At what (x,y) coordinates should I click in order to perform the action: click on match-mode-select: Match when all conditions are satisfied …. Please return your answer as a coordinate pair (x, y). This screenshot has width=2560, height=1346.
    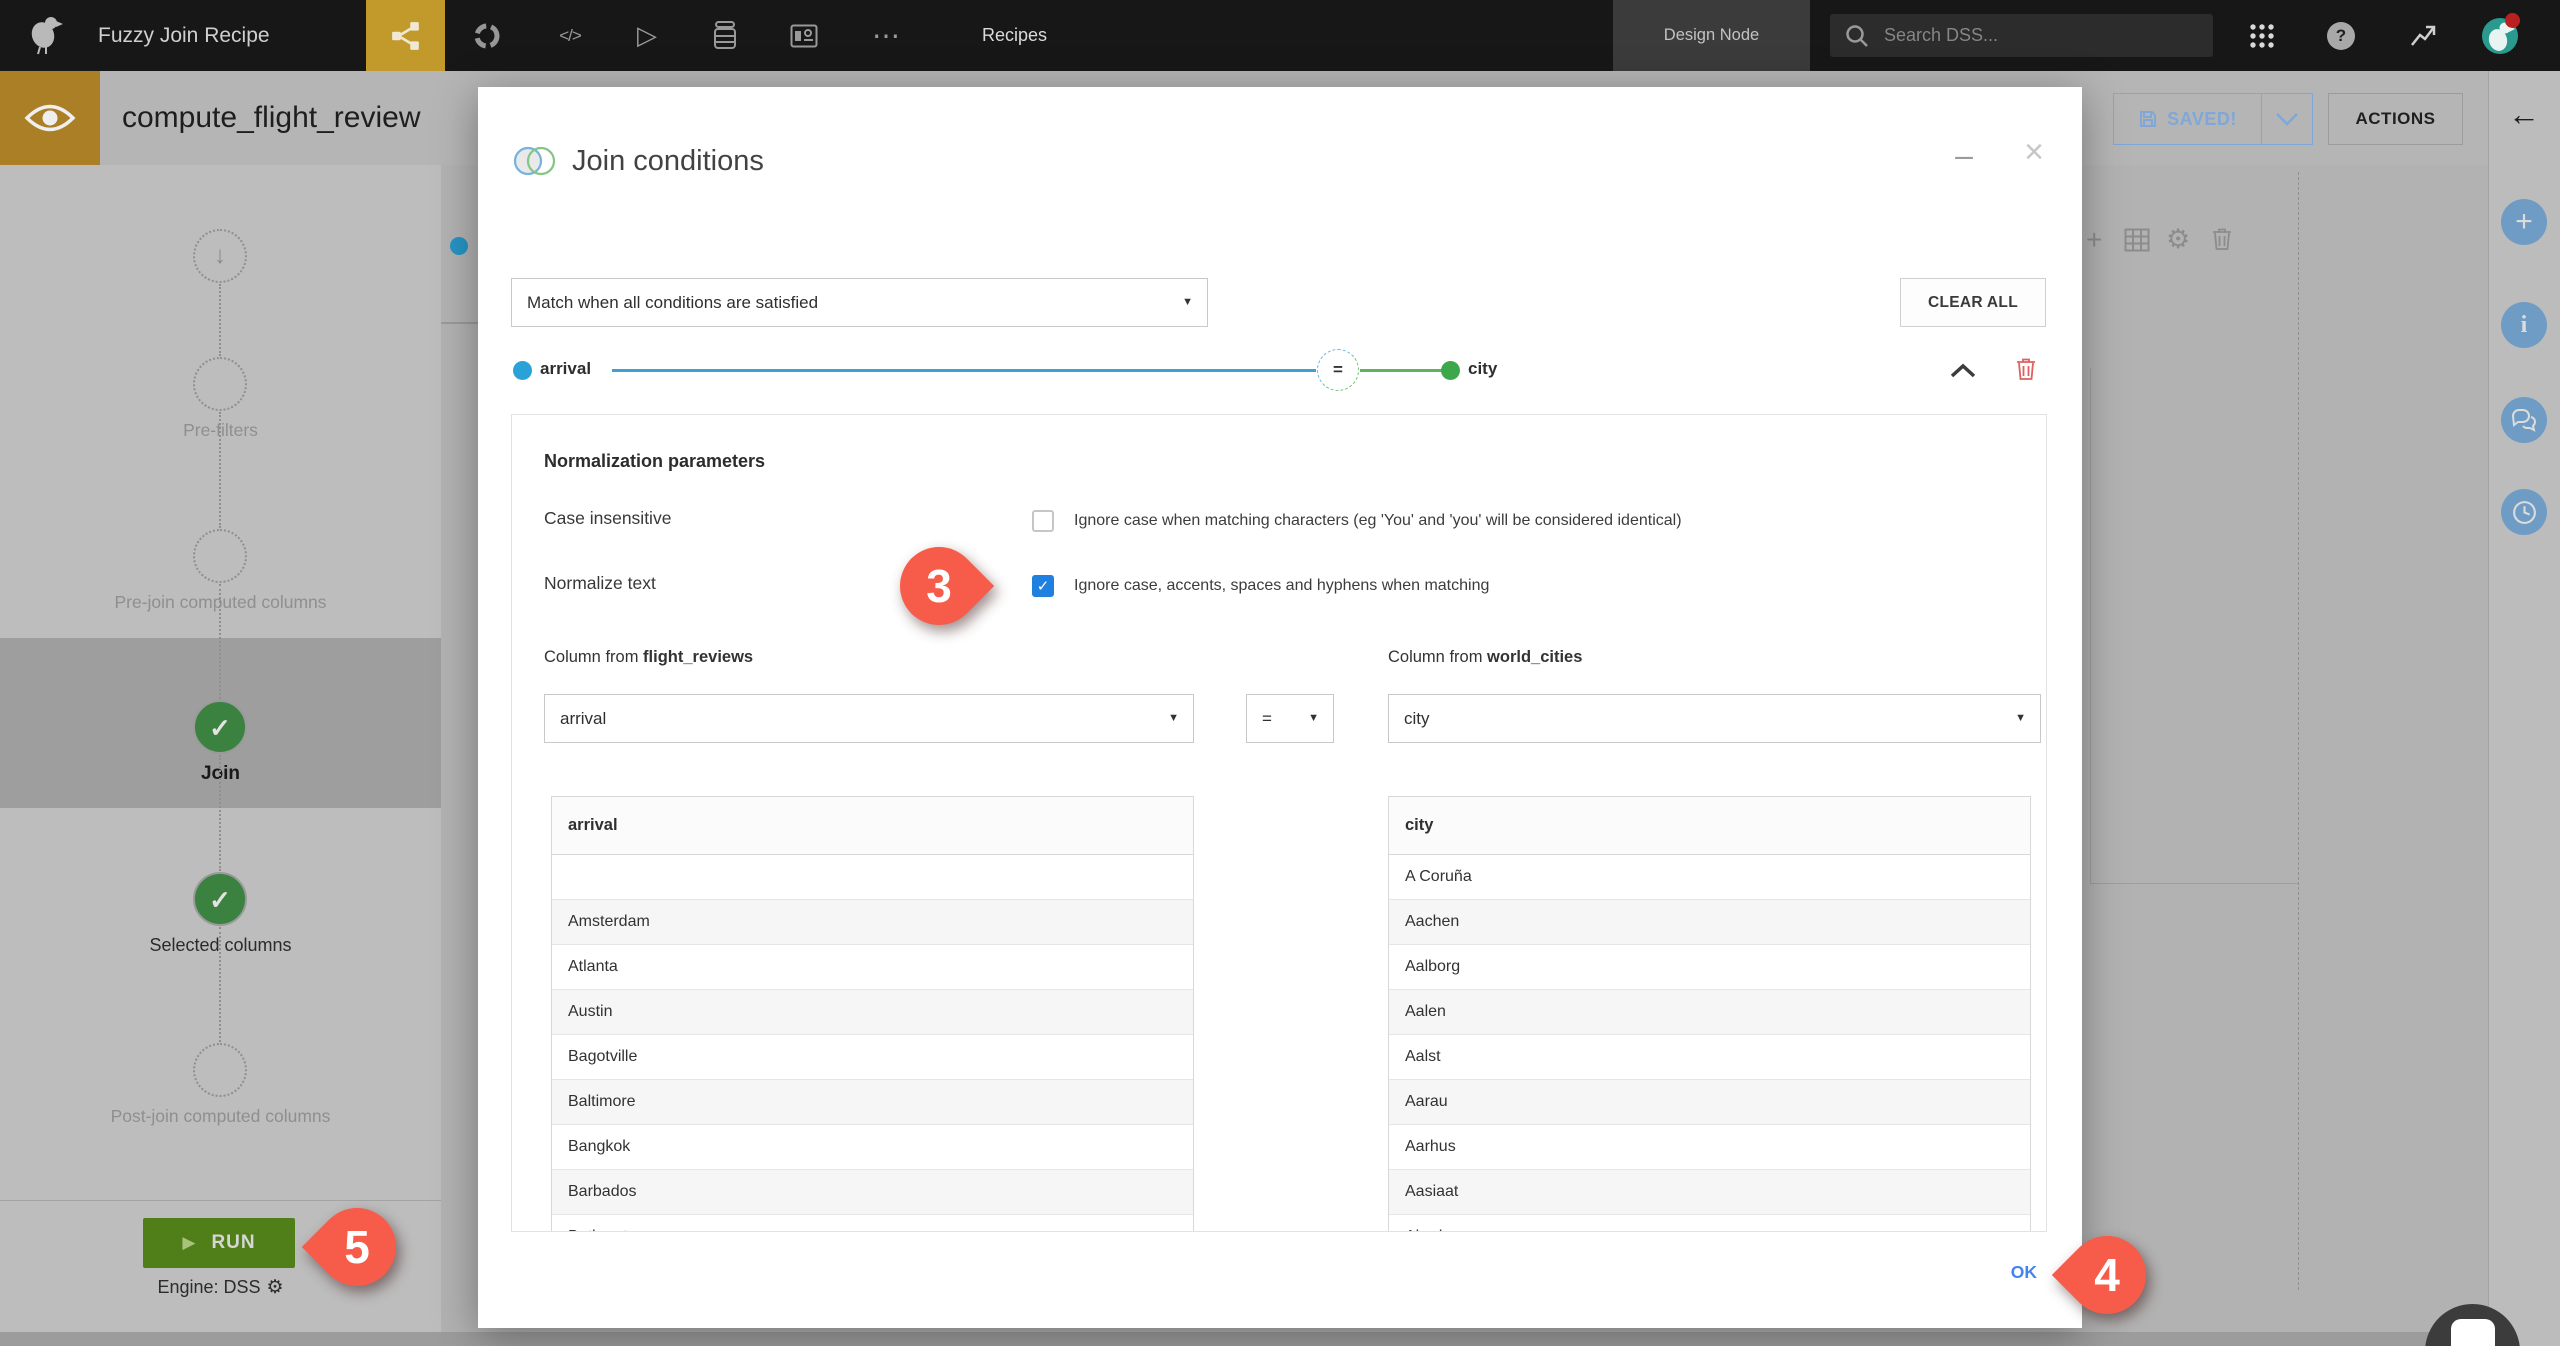
    Looking at the image, I should click on (859, 302).